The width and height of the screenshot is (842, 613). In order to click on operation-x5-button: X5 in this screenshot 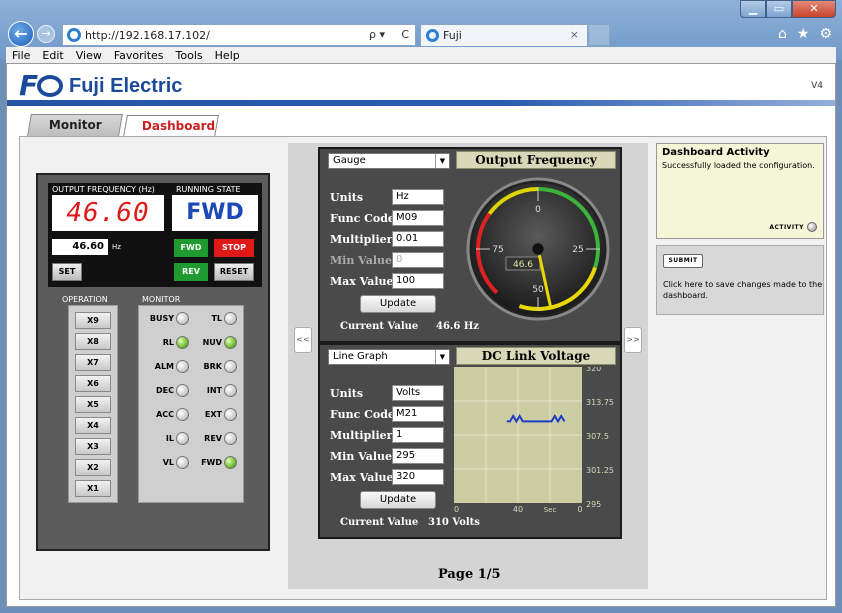, I will do `click(93, 404)`.